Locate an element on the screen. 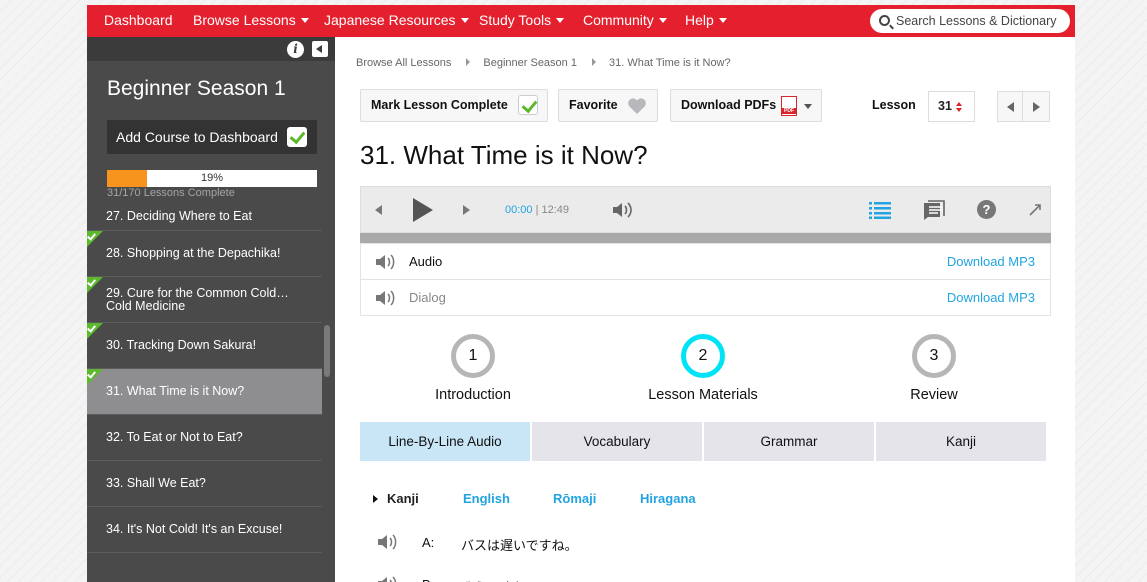 Image resolution: width=1147 pixels, height=582 pixels. mark-complete-label: Mark Lesson Complete is located at coordinates (439, 105).